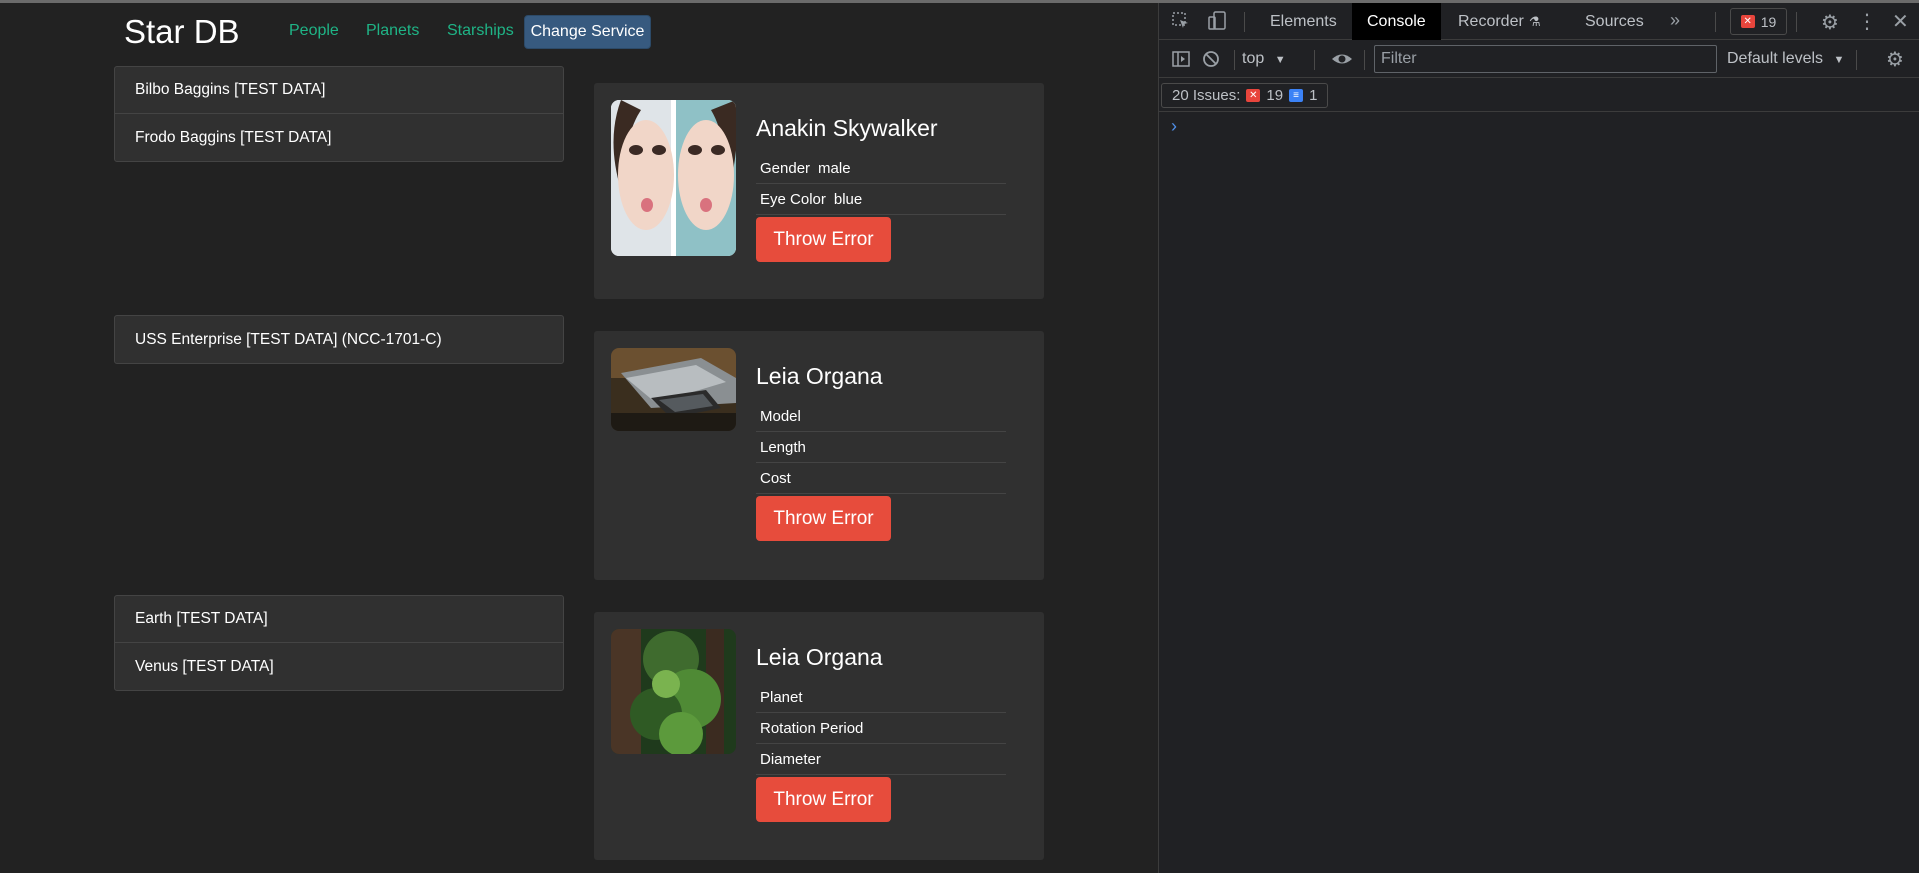 The width and height of the screenshot is (1919, 873). What do you see at coordinates (793, 199) in the screenshot?
I see `detail-label: Eye Color` at bounding box center [793, 199].